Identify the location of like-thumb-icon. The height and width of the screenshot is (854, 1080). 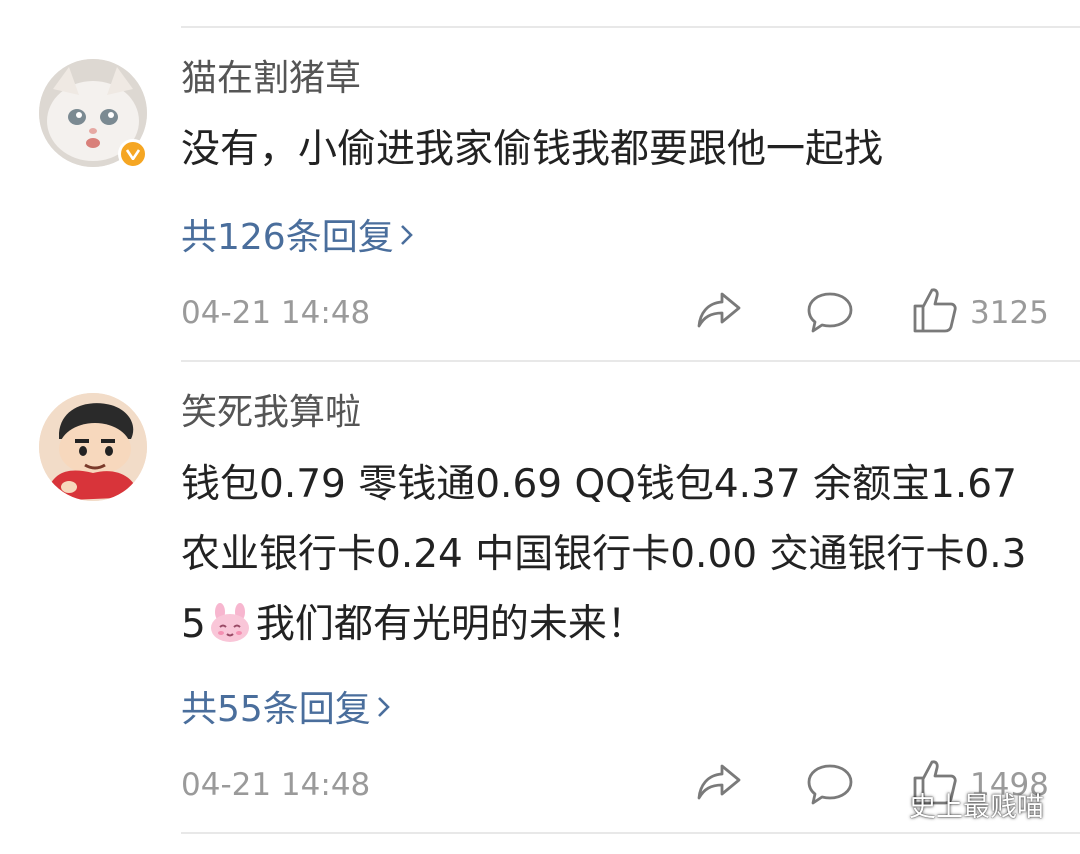
(935, 312).